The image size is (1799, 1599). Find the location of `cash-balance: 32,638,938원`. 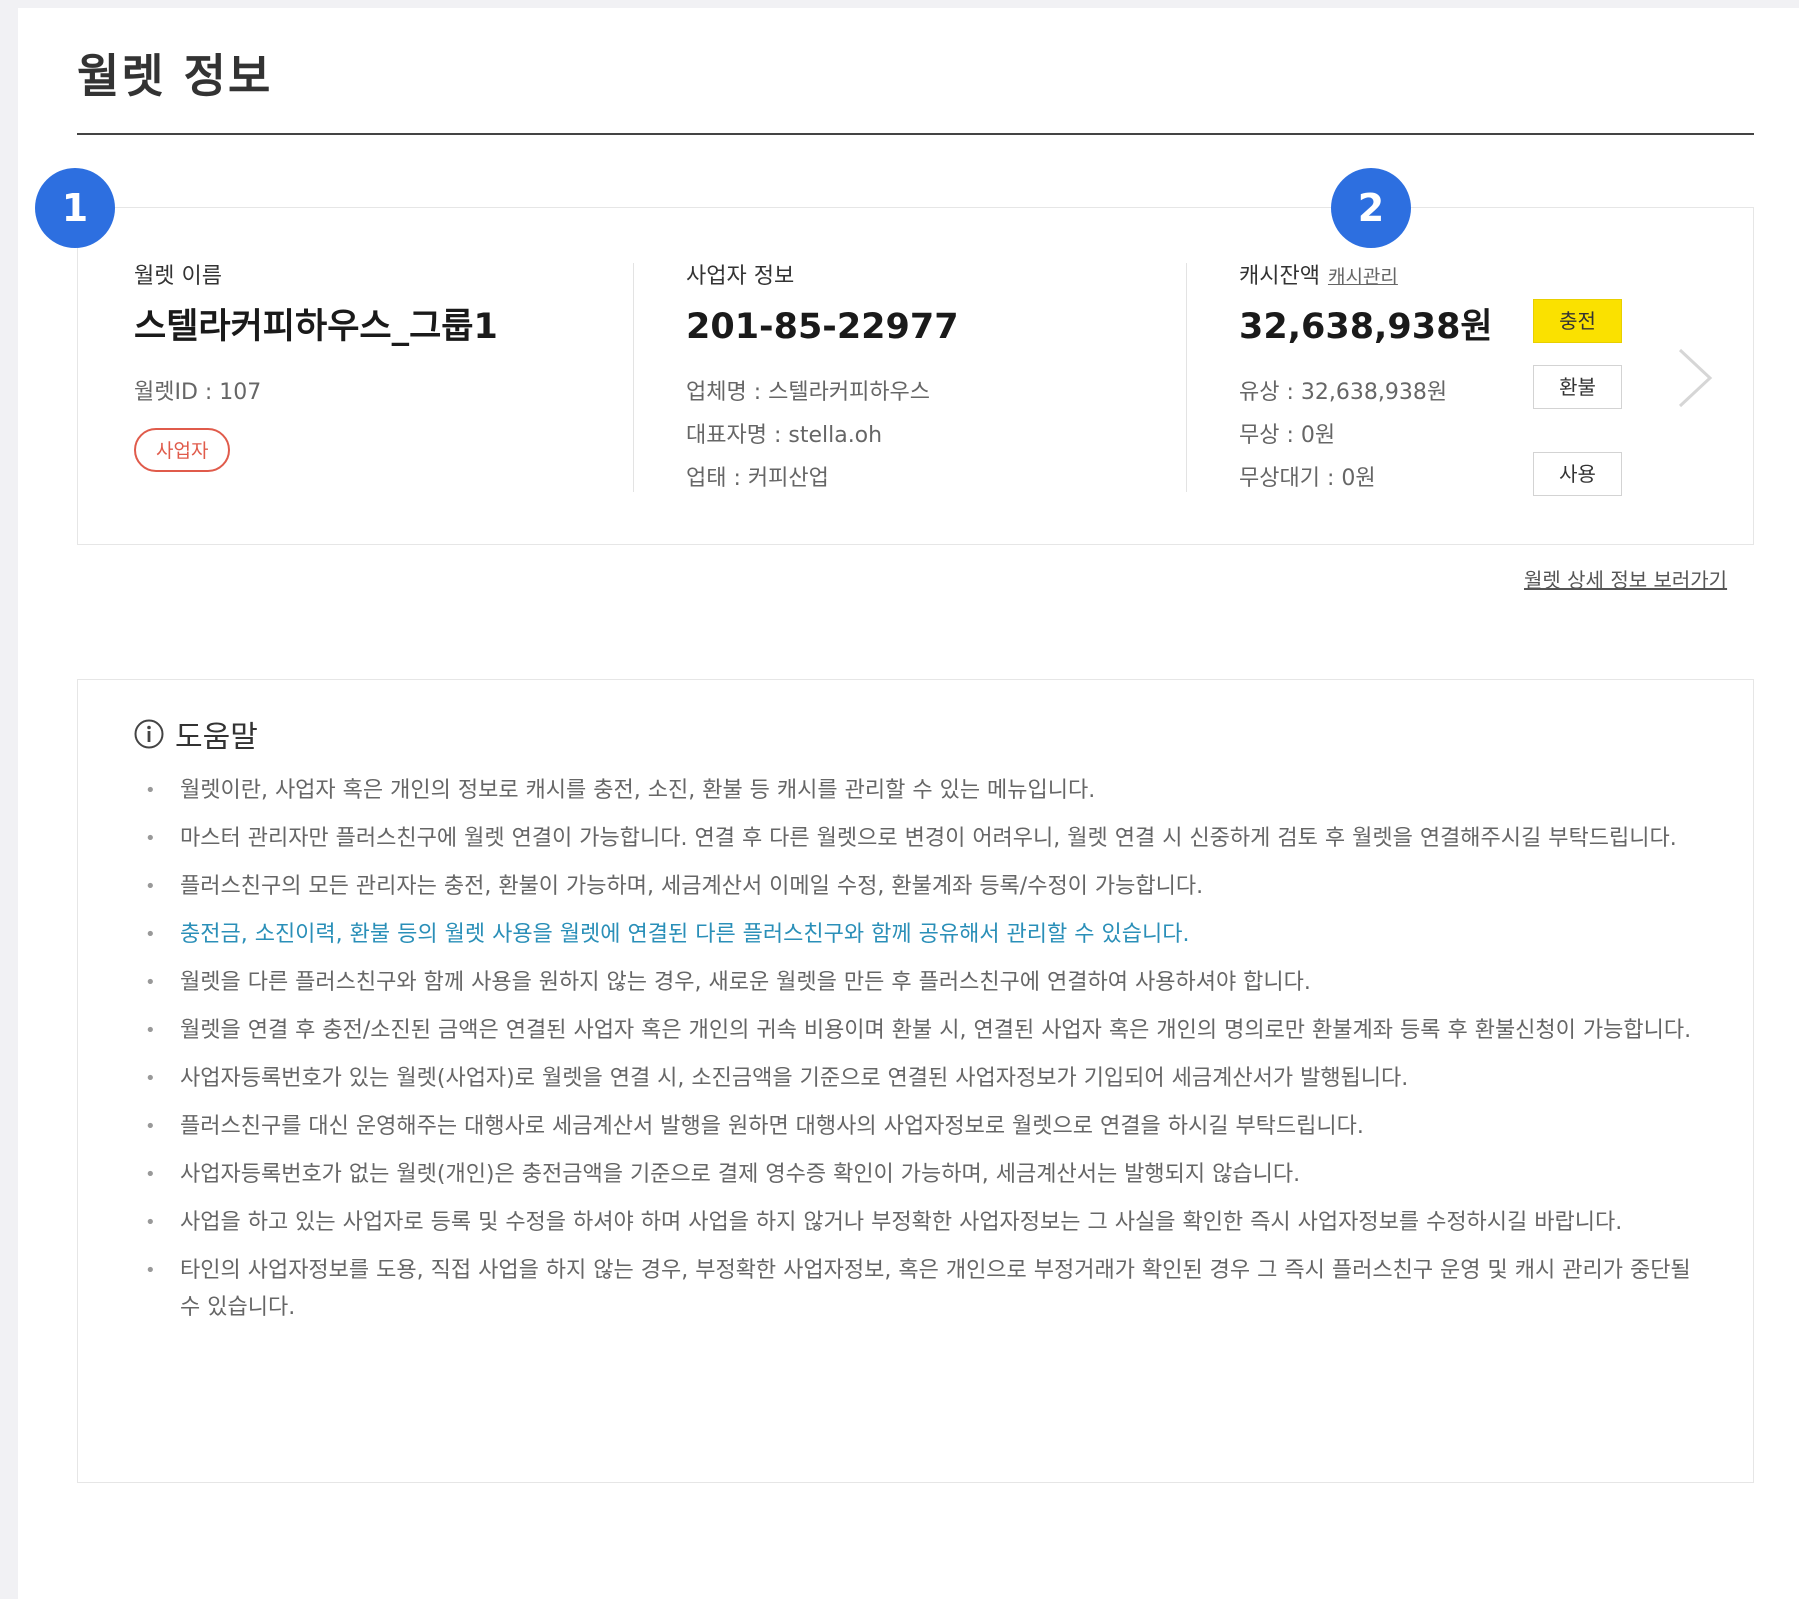

cash-balance: 32,638,938원 is located at coordinates (1366, 327).